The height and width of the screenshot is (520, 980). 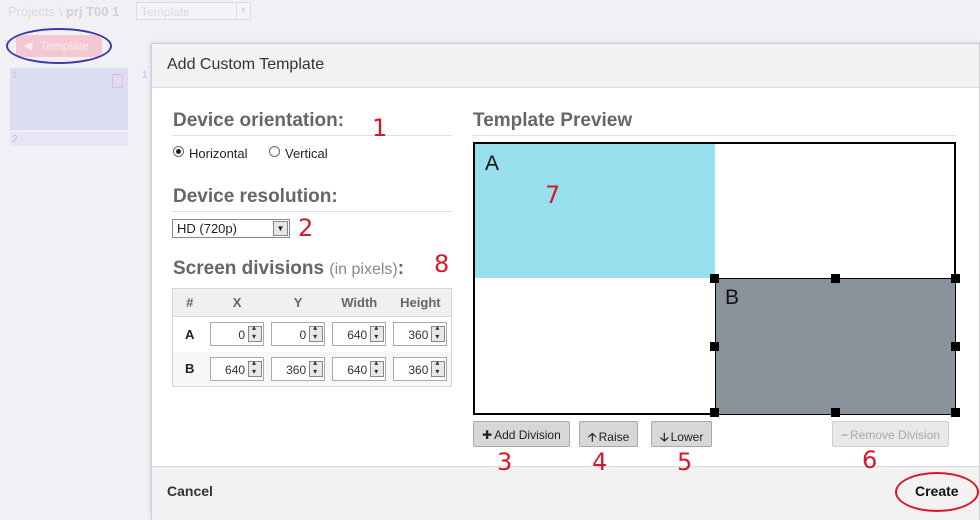 What do you see at coordinates (380, 128) in the screenshot?
I see `annotation-number: 1` at bounding box center [380, 128].